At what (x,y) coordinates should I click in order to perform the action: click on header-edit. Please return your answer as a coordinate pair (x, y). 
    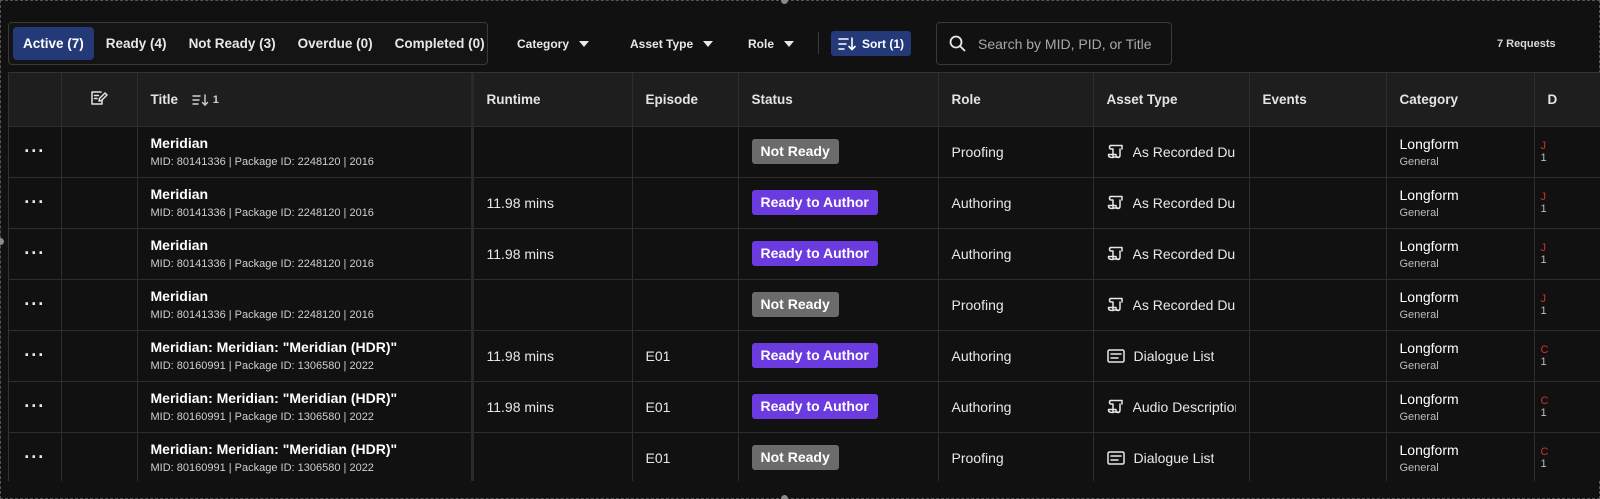
    Looking at the image, I should click on (99, 100).